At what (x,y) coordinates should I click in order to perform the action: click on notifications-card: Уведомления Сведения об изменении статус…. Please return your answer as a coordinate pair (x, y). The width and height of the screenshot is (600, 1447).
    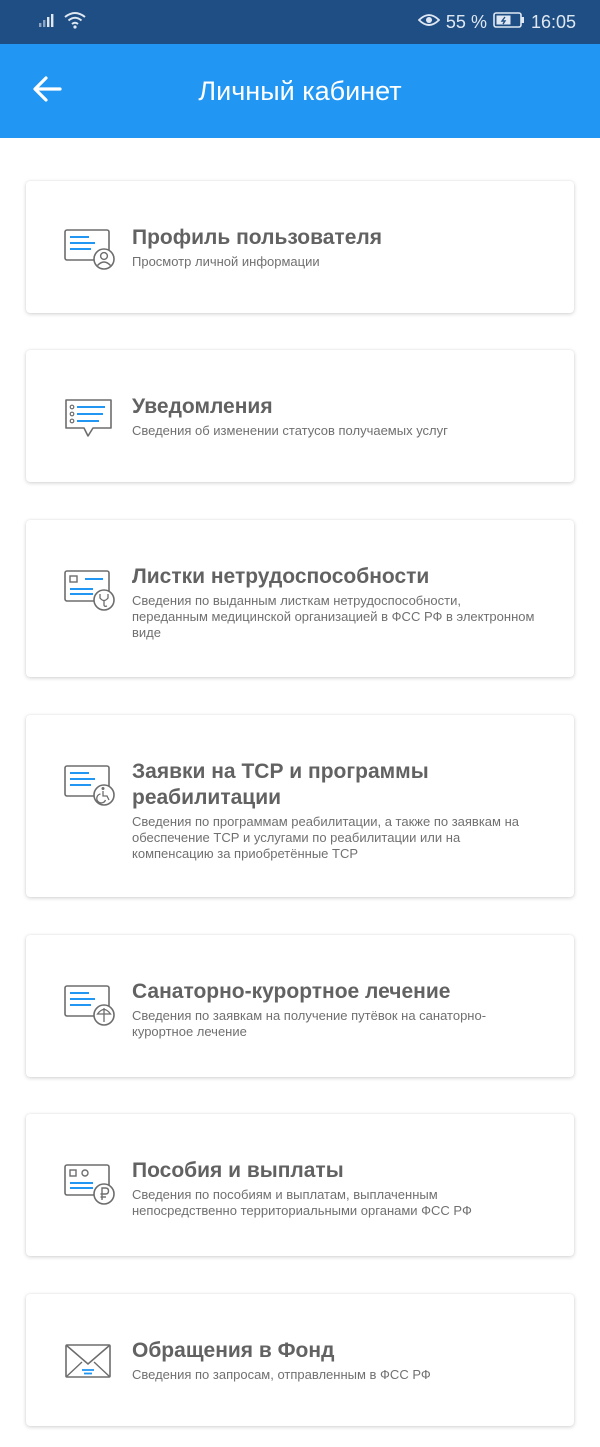
    Looking at the image, I should click on (300, 416).